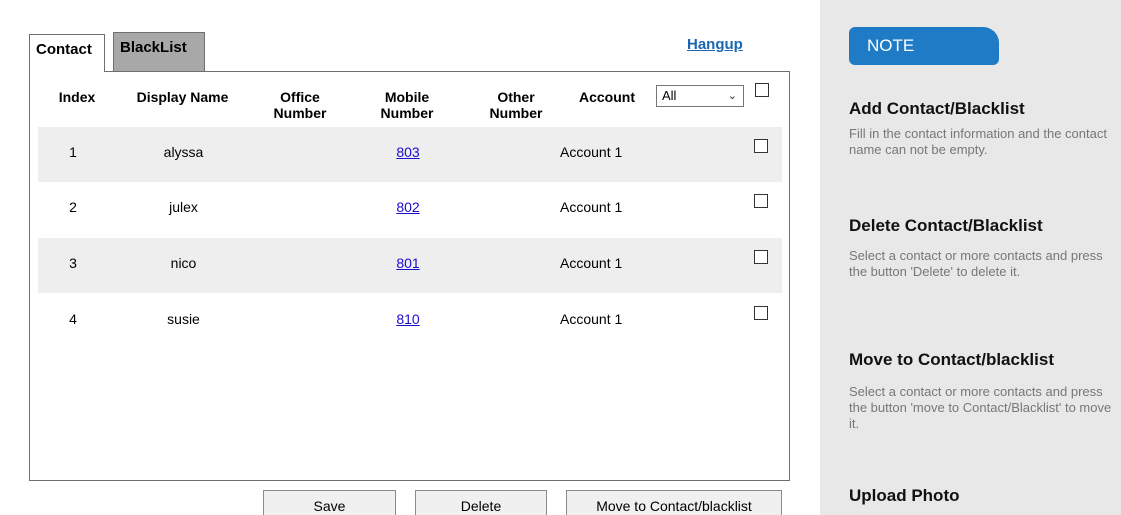 The height and width of the screenshot is (515, 1121). What do you see at coordinates (951, 359) in the screenshot?
I see `note-heading-move: Move to Contact/blacklist` at bounding box center [951, 359].